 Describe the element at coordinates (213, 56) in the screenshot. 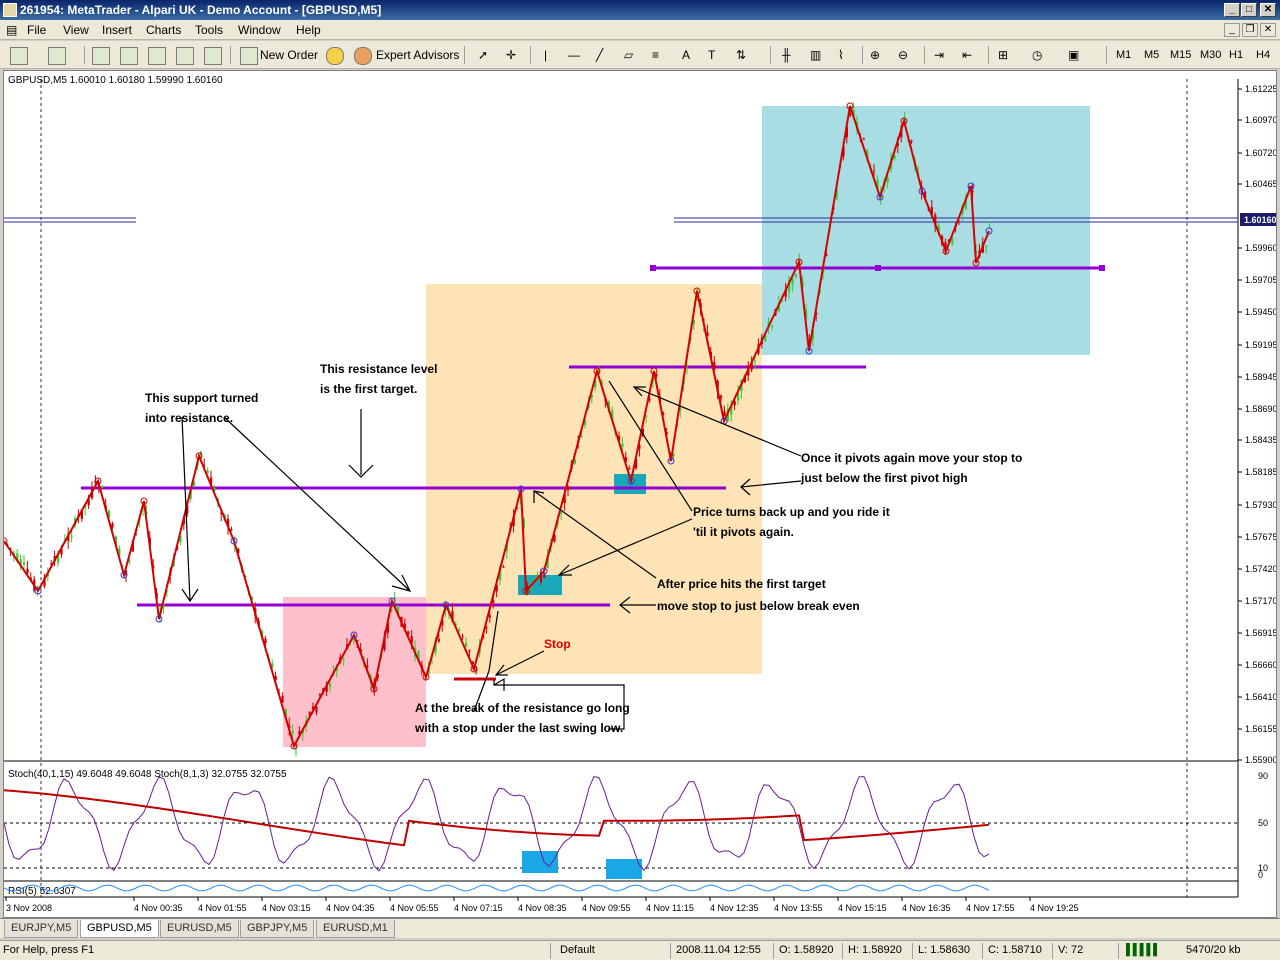

I see `tester-icon` at that location.